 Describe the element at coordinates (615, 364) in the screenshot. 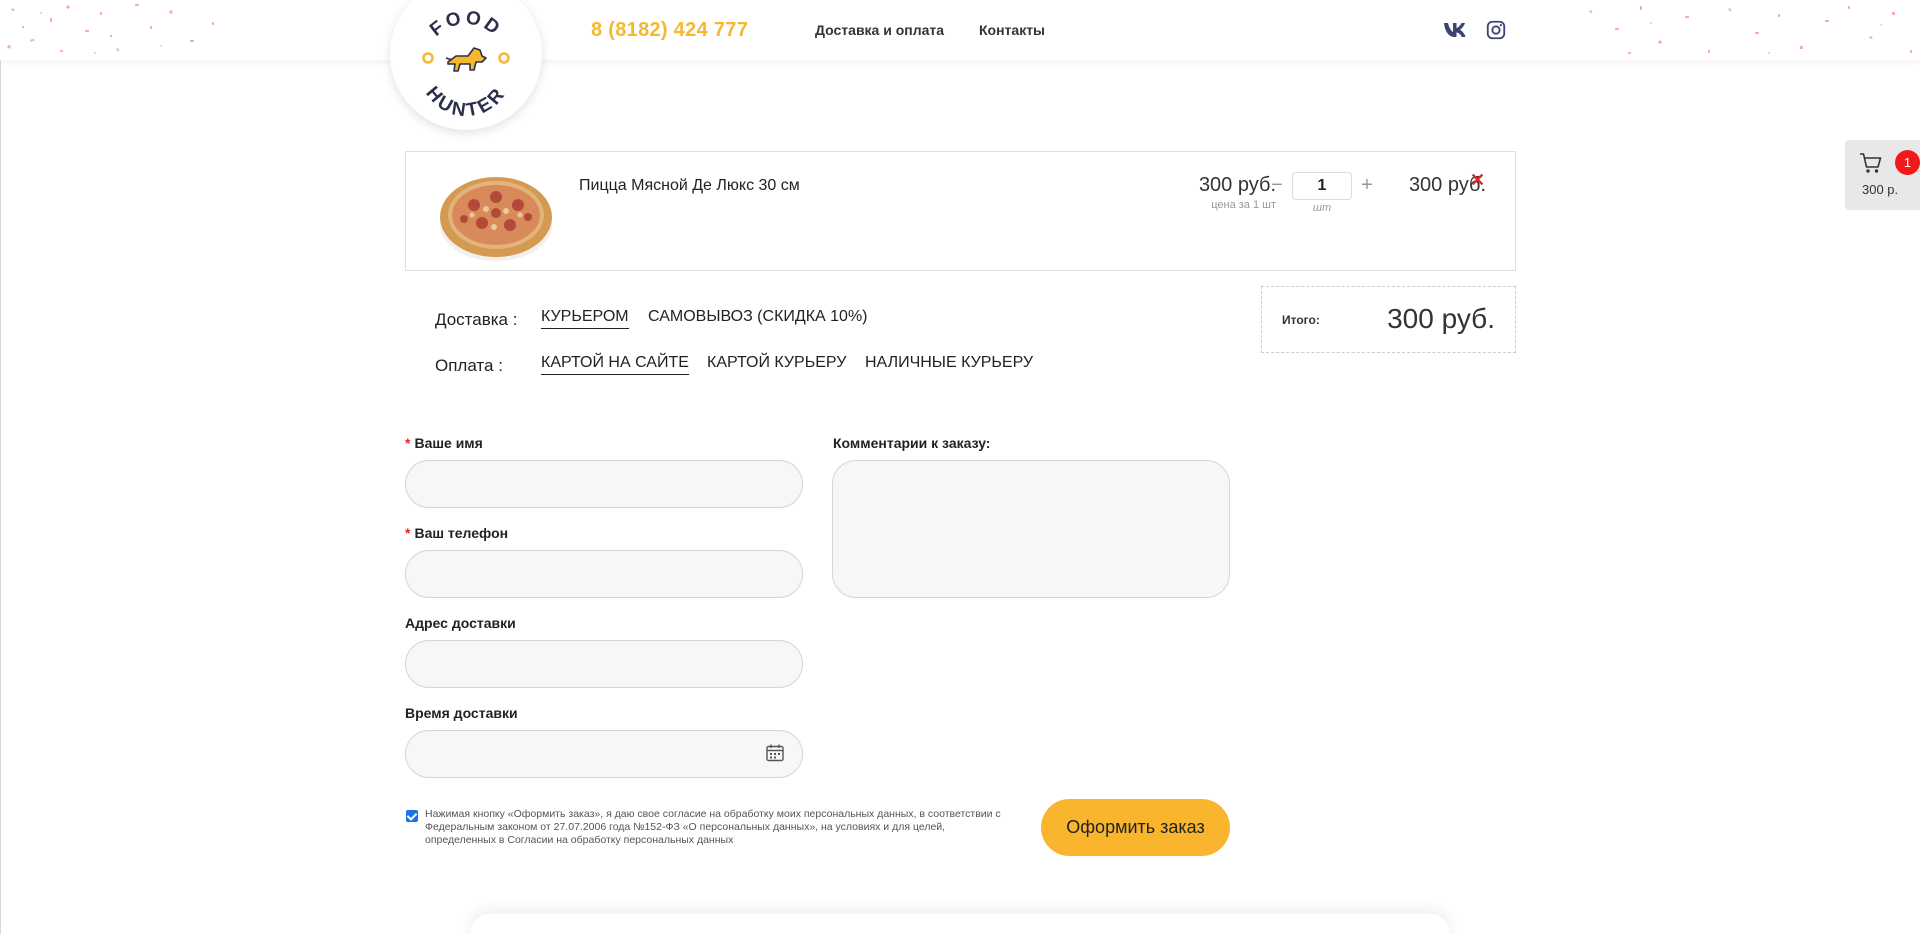

I see `payment-option-card-online: КАРТОЙ НА САЙТЕ` at that location.